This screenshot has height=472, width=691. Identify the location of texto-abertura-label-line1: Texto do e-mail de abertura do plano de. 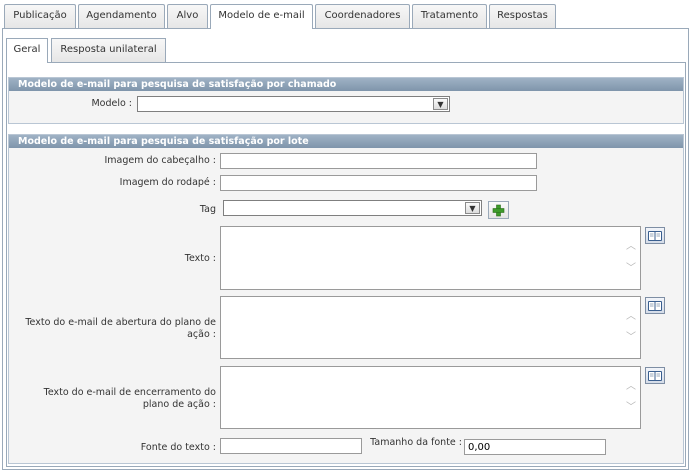
(120, 322).